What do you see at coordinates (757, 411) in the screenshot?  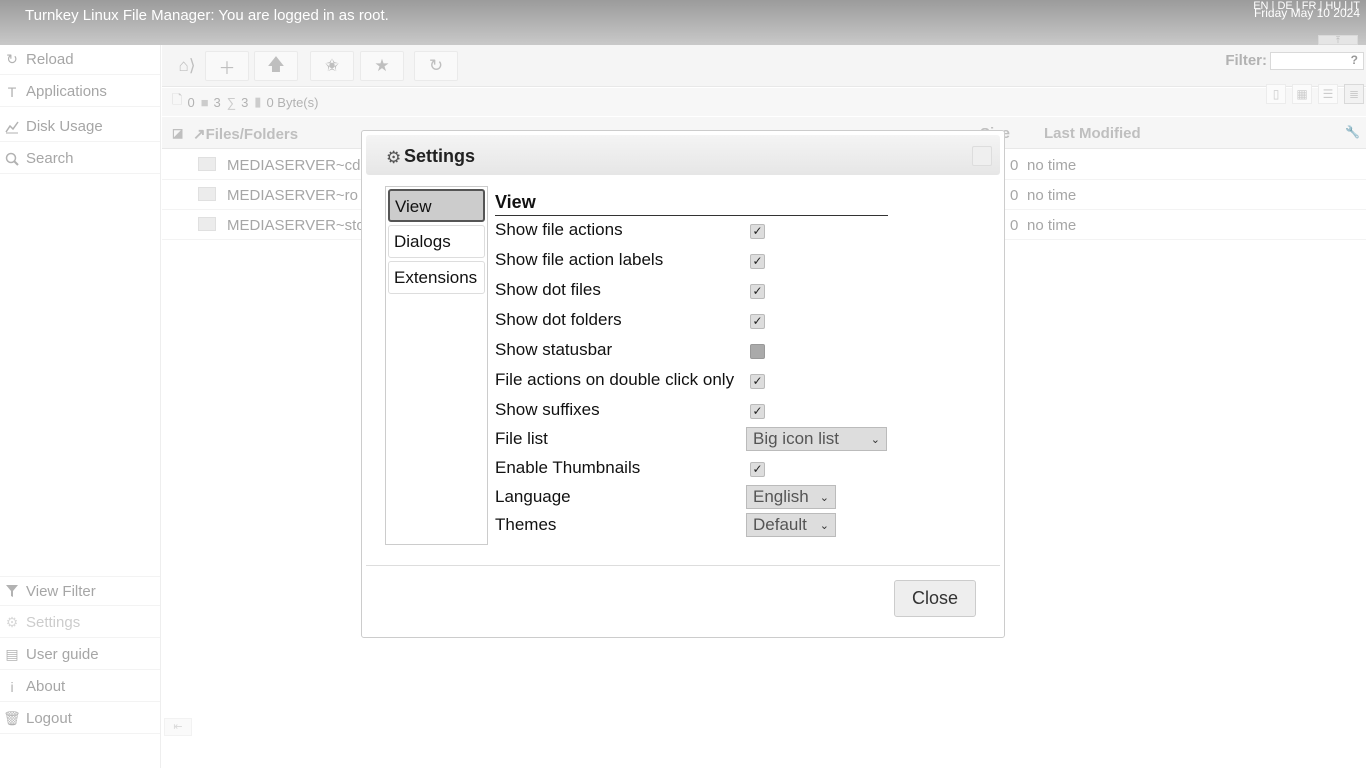 I see `checkbox-show-suffixes: ✓` at bounding box center [757, 411].